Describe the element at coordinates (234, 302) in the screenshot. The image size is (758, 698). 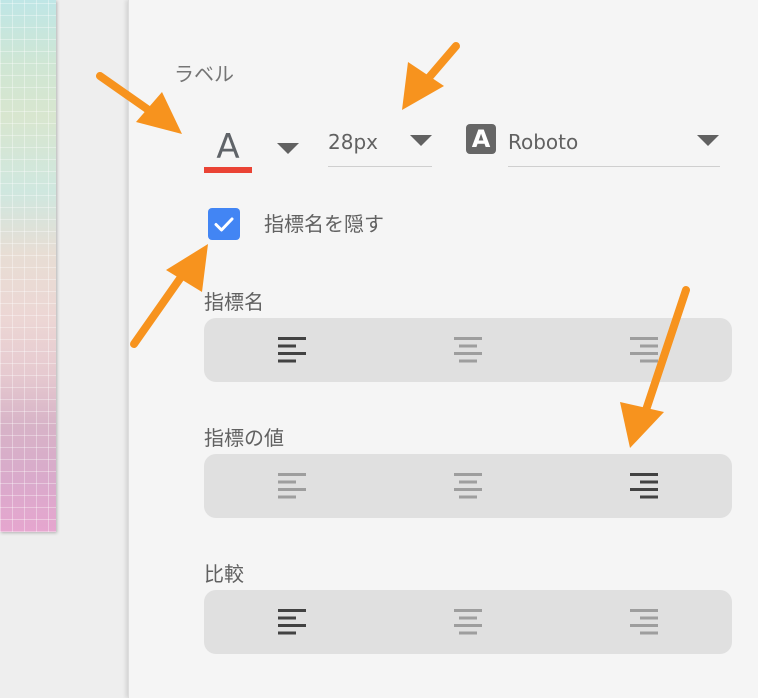
I see `metric-name-label: 指標名` at that location.